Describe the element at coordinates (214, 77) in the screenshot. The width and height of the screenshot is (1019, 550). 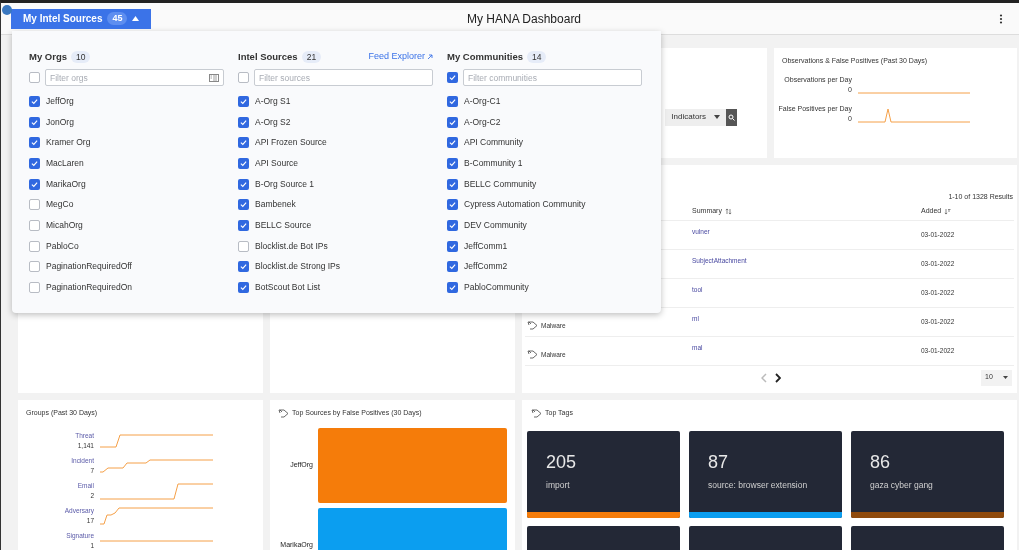
I see `list-icon` at that location.